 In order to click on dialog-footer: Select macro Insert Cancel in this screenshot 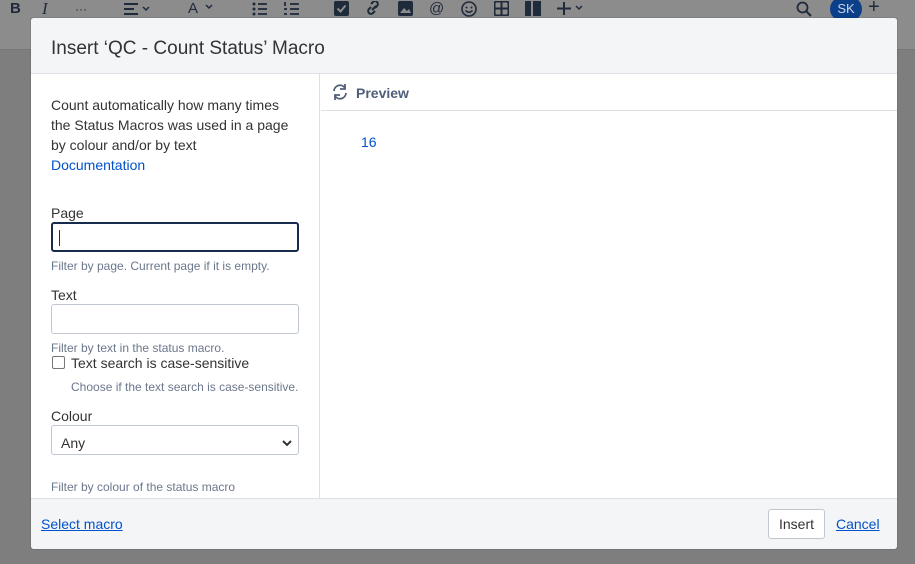, I will do `click(464, 523)`.